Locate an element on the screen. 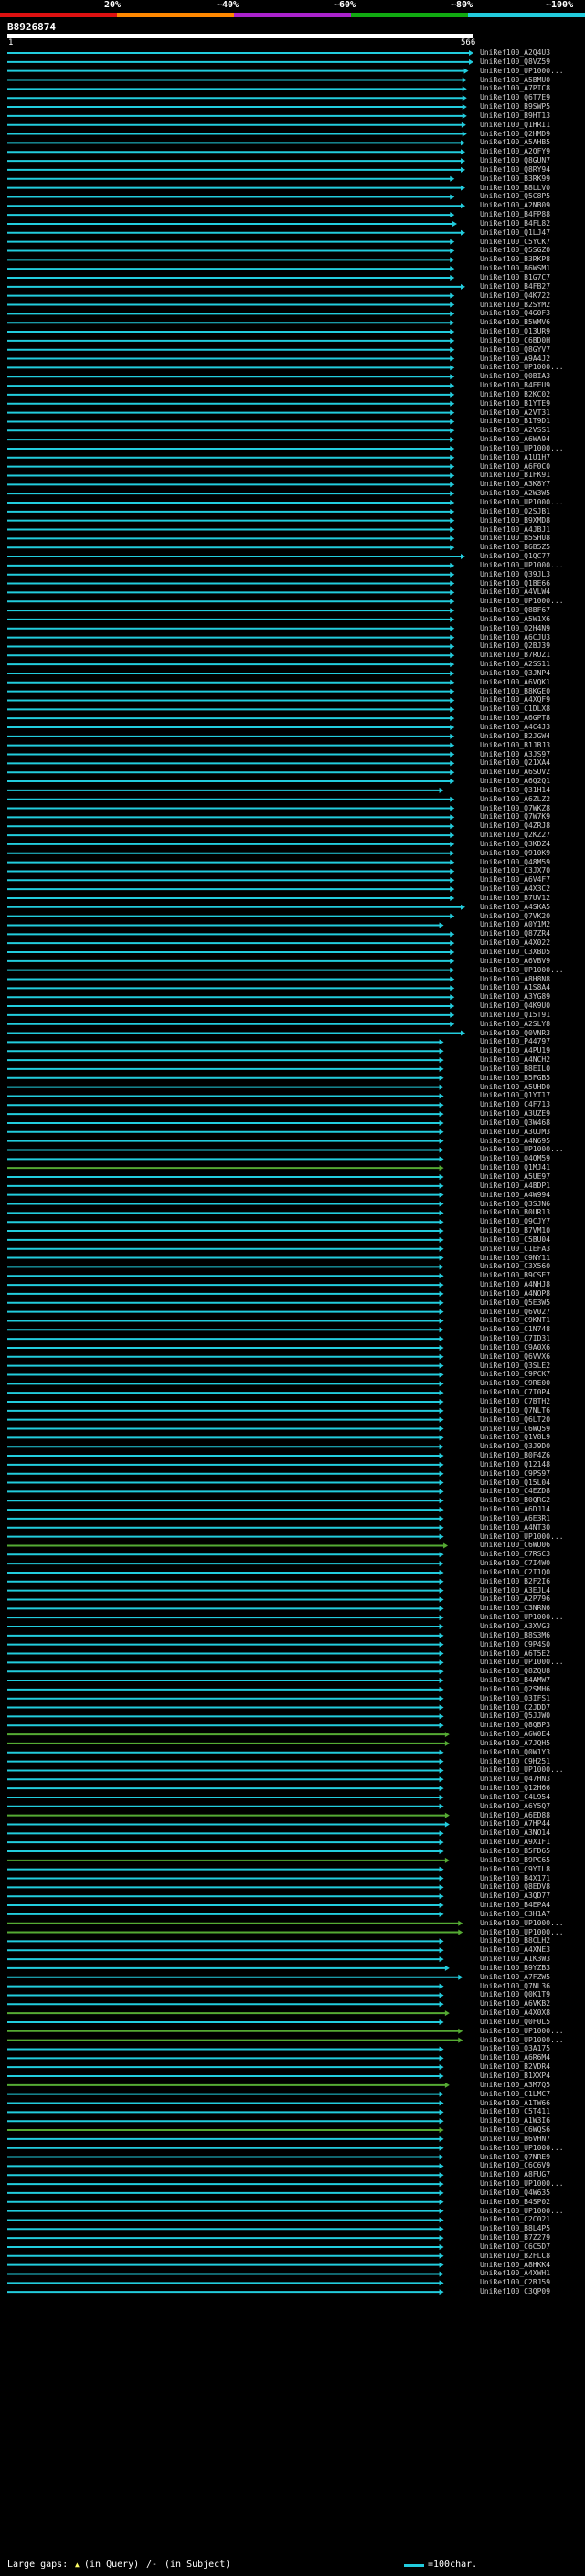 This screenshot has height=2576, width=585. hit-label: UniRef100_Q8EDV8 is located at coordinates (533, 1886).